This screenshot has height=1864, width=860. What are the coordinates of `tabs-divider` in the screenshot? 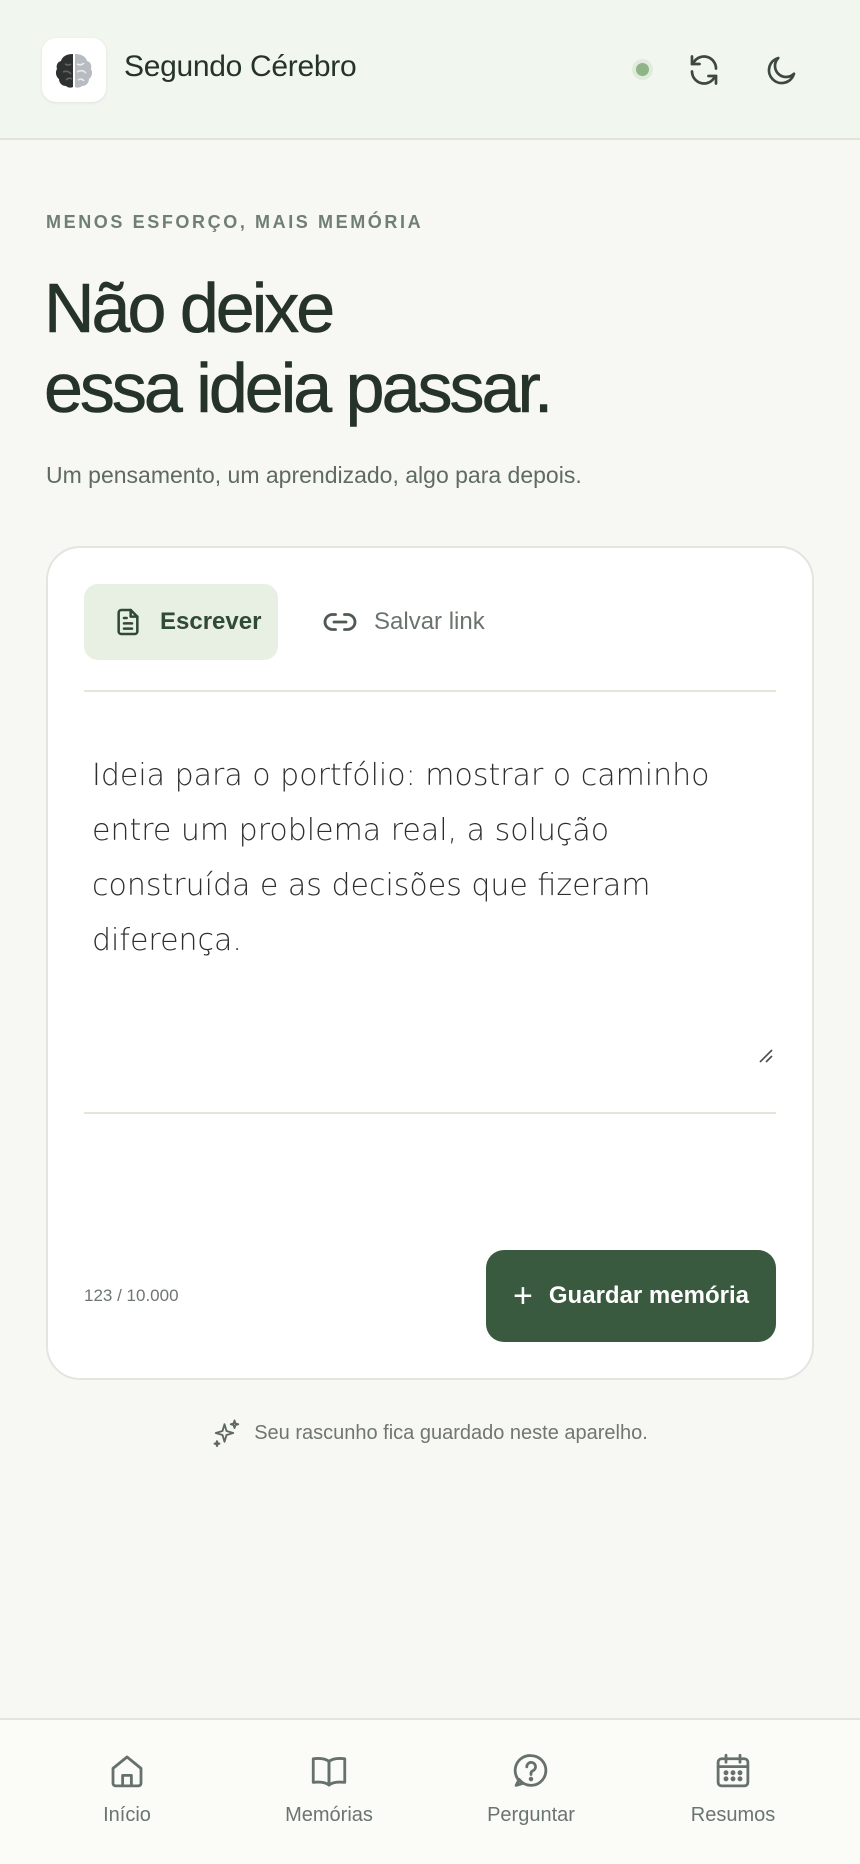 It's located at (430, 691).